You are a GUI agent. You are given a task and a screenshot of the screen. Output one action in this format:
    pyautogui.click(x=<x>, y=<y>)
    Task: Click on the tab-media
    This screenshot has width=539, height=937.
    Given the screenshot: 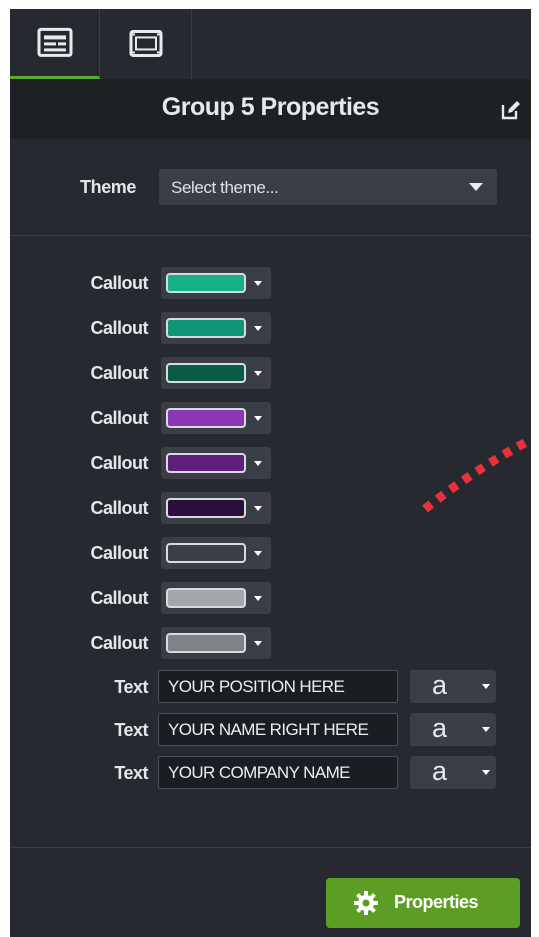 What is the action you would take?
    pyautogui.click(x=146, y=44)
    